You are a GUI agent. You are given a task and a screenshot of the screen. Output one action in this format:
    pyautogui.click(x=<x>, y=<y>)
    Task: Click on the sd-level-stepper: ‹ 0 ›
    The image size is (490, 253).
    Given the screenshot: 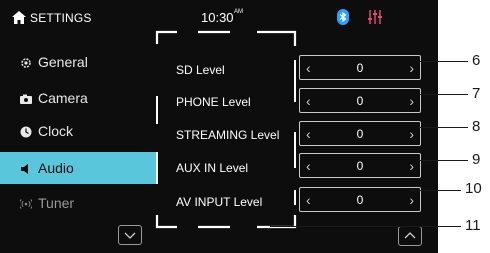 What is the action you would take?
    pyautogui.click(x=360, y=67)
    